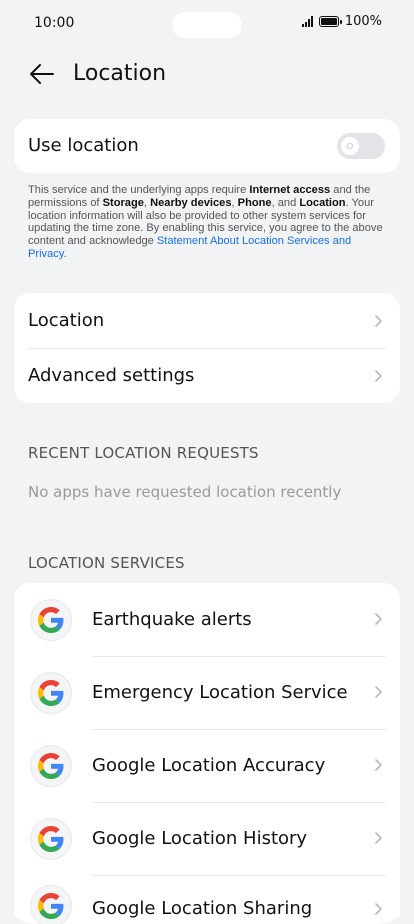 The image size is (414, 924). What do you see at coordinates (83, 145) in the screenshot?
I see `use-location-label: Use location` at bounding box center [83, 145].